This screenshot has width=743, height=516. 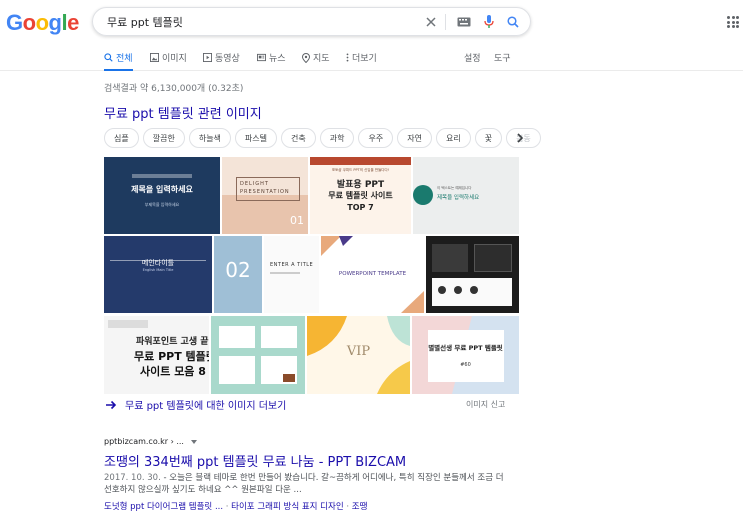 I want to click on tile-caption: 포토샵 쿠피드 PPT의 신입을 만들다다!, so click(x=360, y=170).